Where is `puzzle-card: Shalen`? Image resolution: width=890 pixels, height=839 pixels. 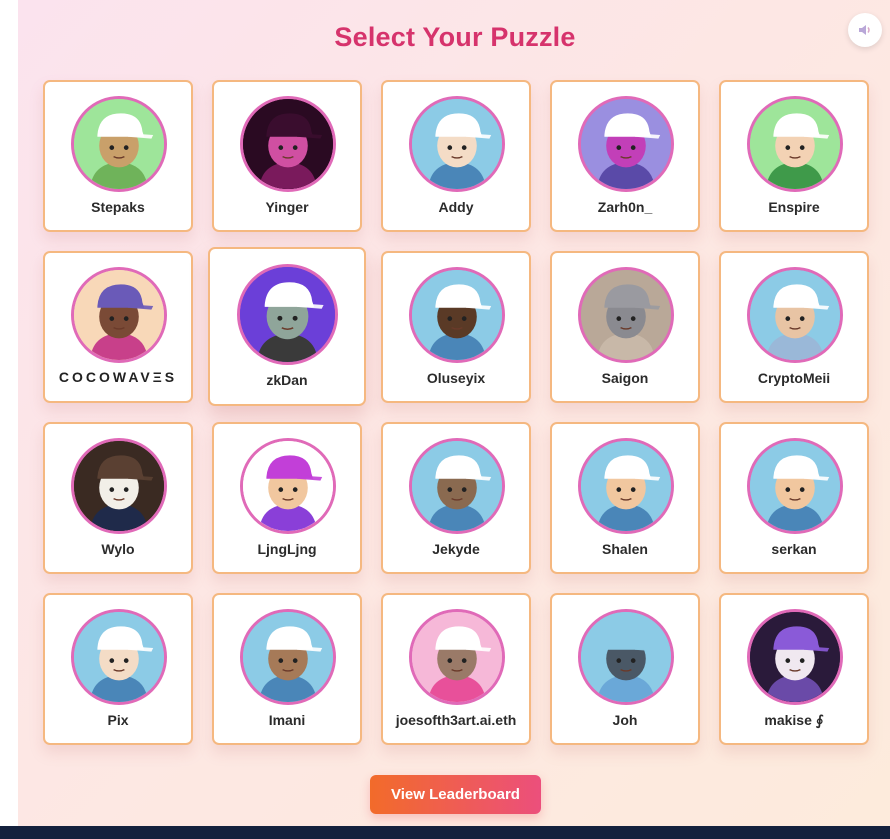
puzzle-card: Shalen is located at coordinates (625, 498).